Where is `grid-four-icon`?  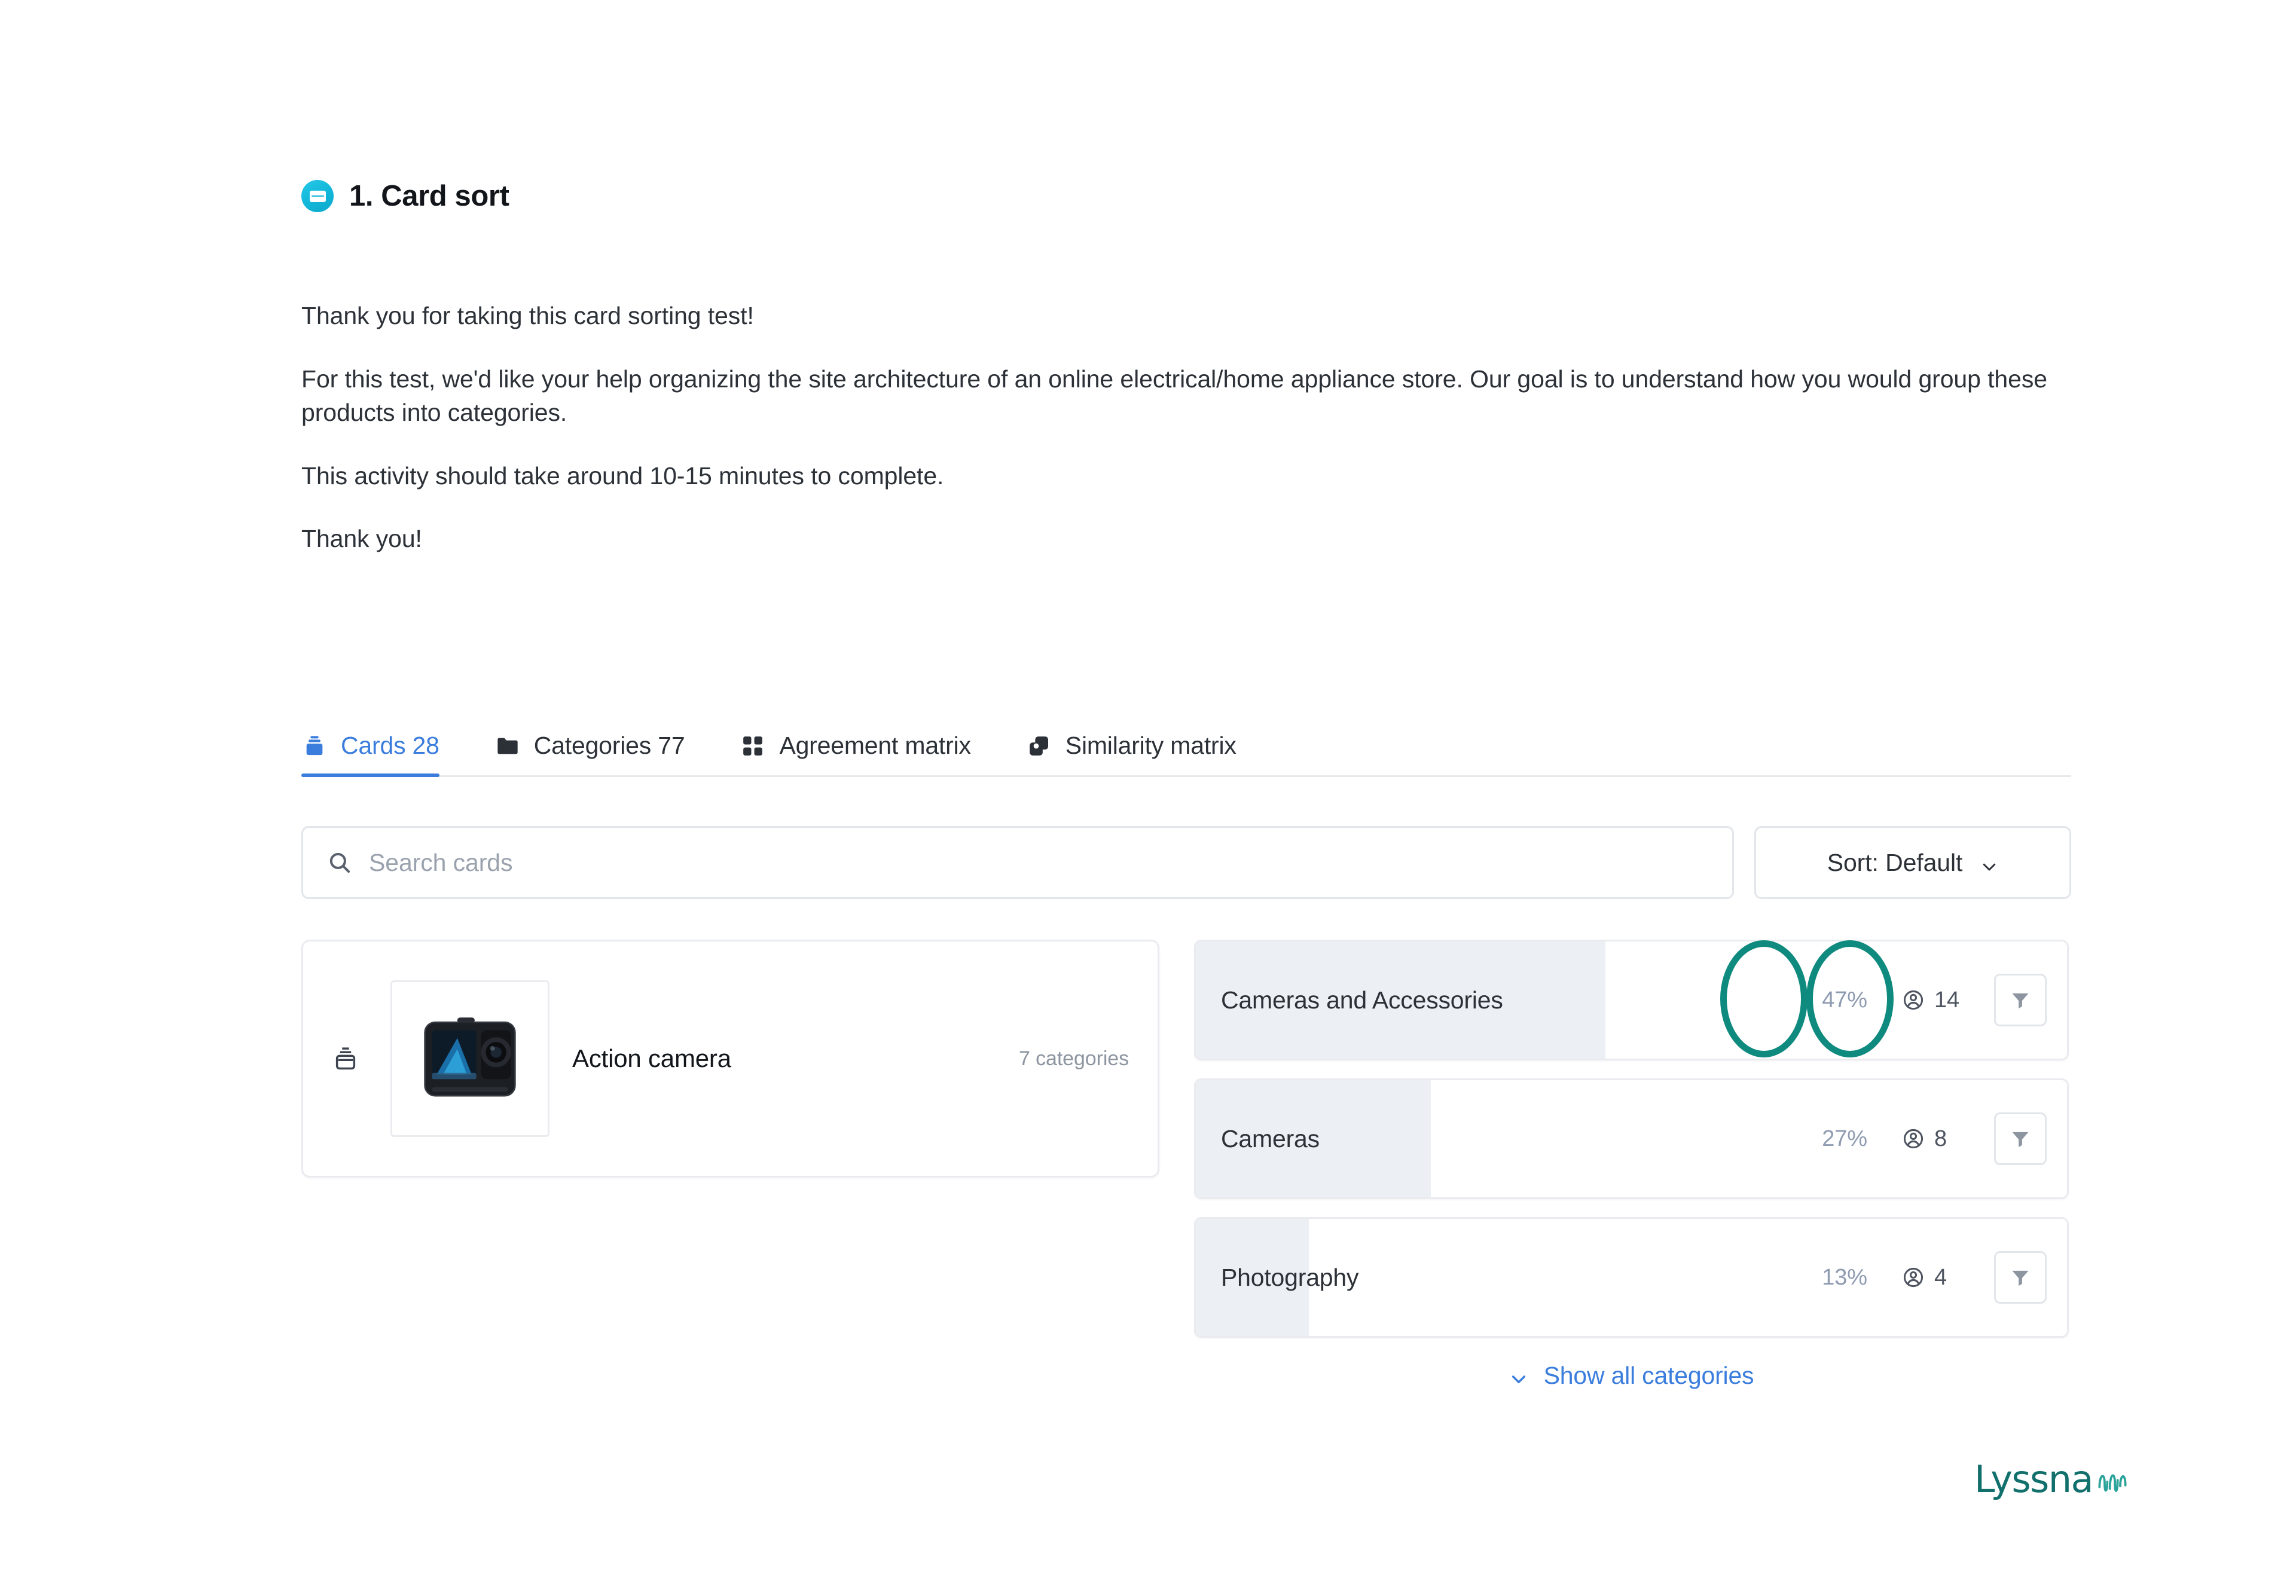 grid-four-icon is located at coordinates (753, 746).